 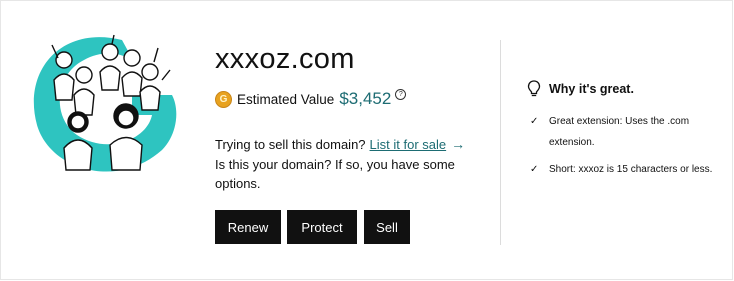 I want to click on arrow-right-icon: →, so click(x=458, y=144).